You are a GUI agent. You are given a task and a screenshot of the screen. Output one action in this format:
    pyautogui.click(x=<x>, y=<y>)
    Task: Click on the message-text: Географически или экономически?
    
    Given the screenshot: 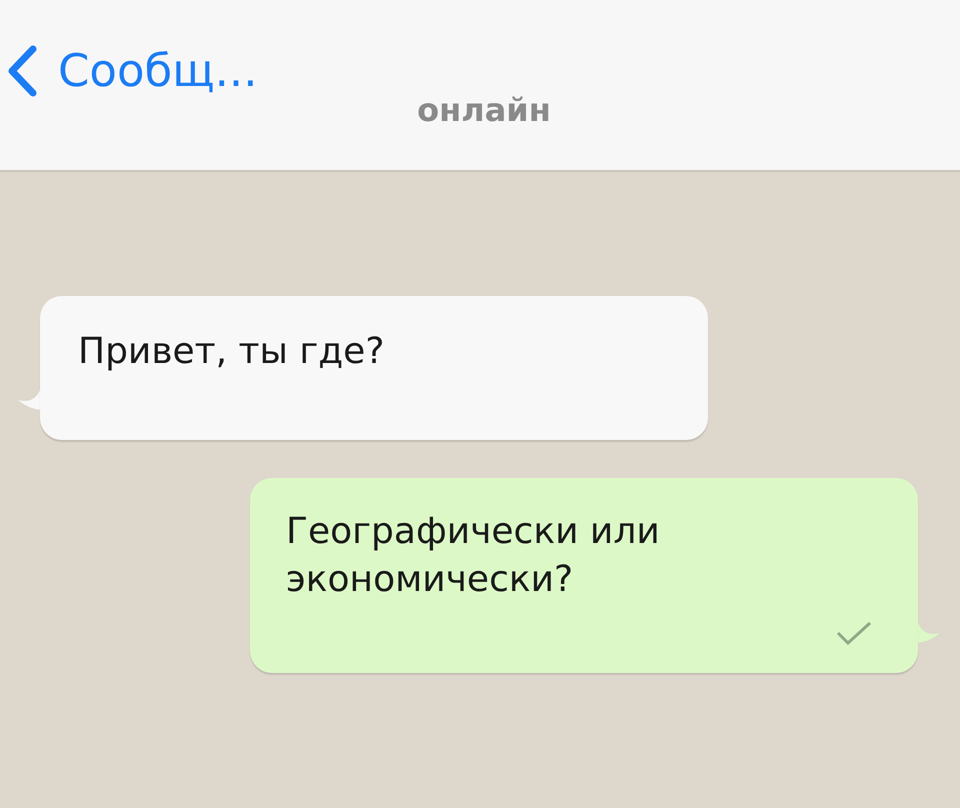 What is the action you would take?
    pyautogui.click(x=473, y=556)
    